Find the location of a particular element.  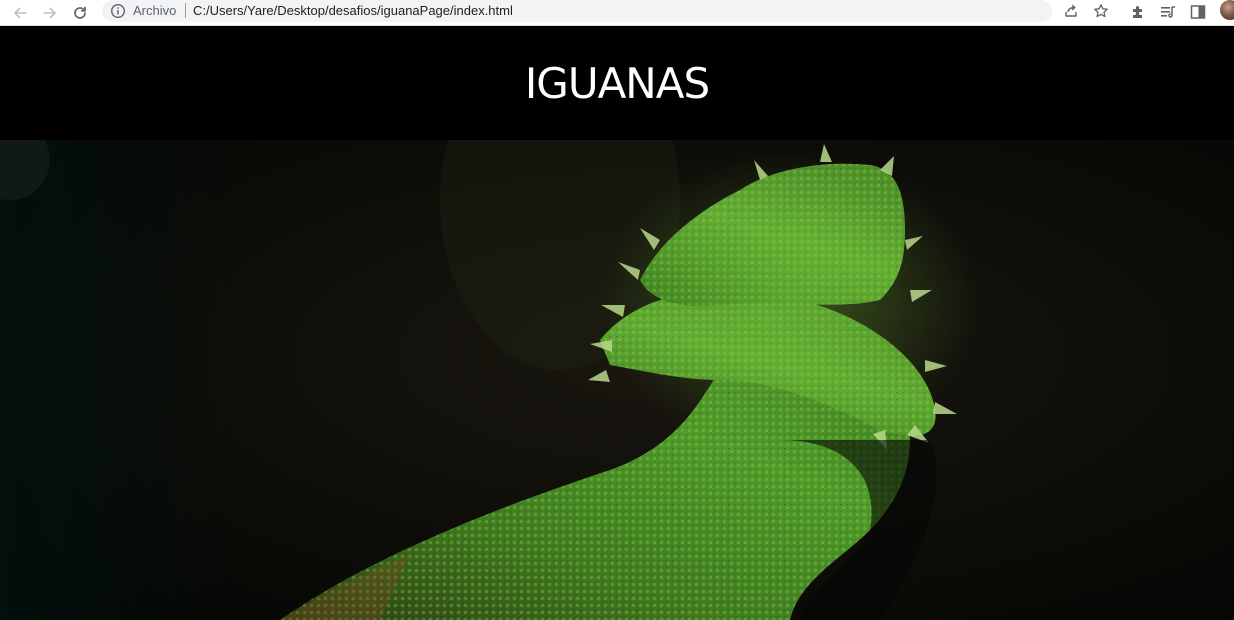

forward-button is located at coordinates (50, 13).